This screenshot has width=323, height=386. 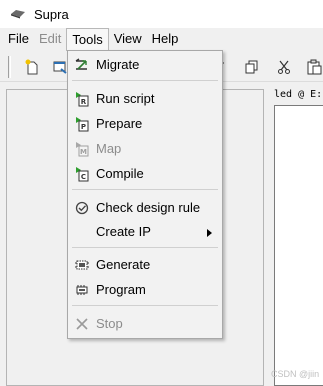 What do you see at coordinates (51, 14) in the screenshot?
I see `window-title: Supra` at bounding box center [51, 14].